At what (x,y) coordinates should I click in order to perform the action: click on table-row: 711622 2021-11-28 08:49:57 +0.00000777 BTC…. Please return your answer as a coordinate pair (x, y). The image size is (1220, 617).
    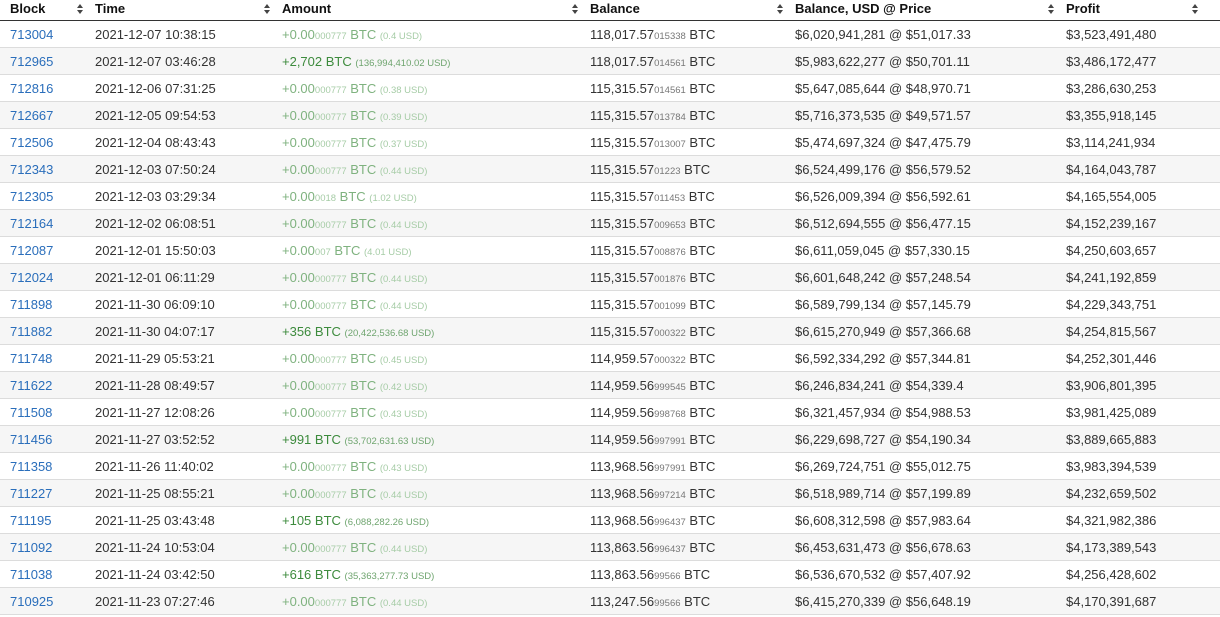
    Looking at the image, I should click on (610, 385).